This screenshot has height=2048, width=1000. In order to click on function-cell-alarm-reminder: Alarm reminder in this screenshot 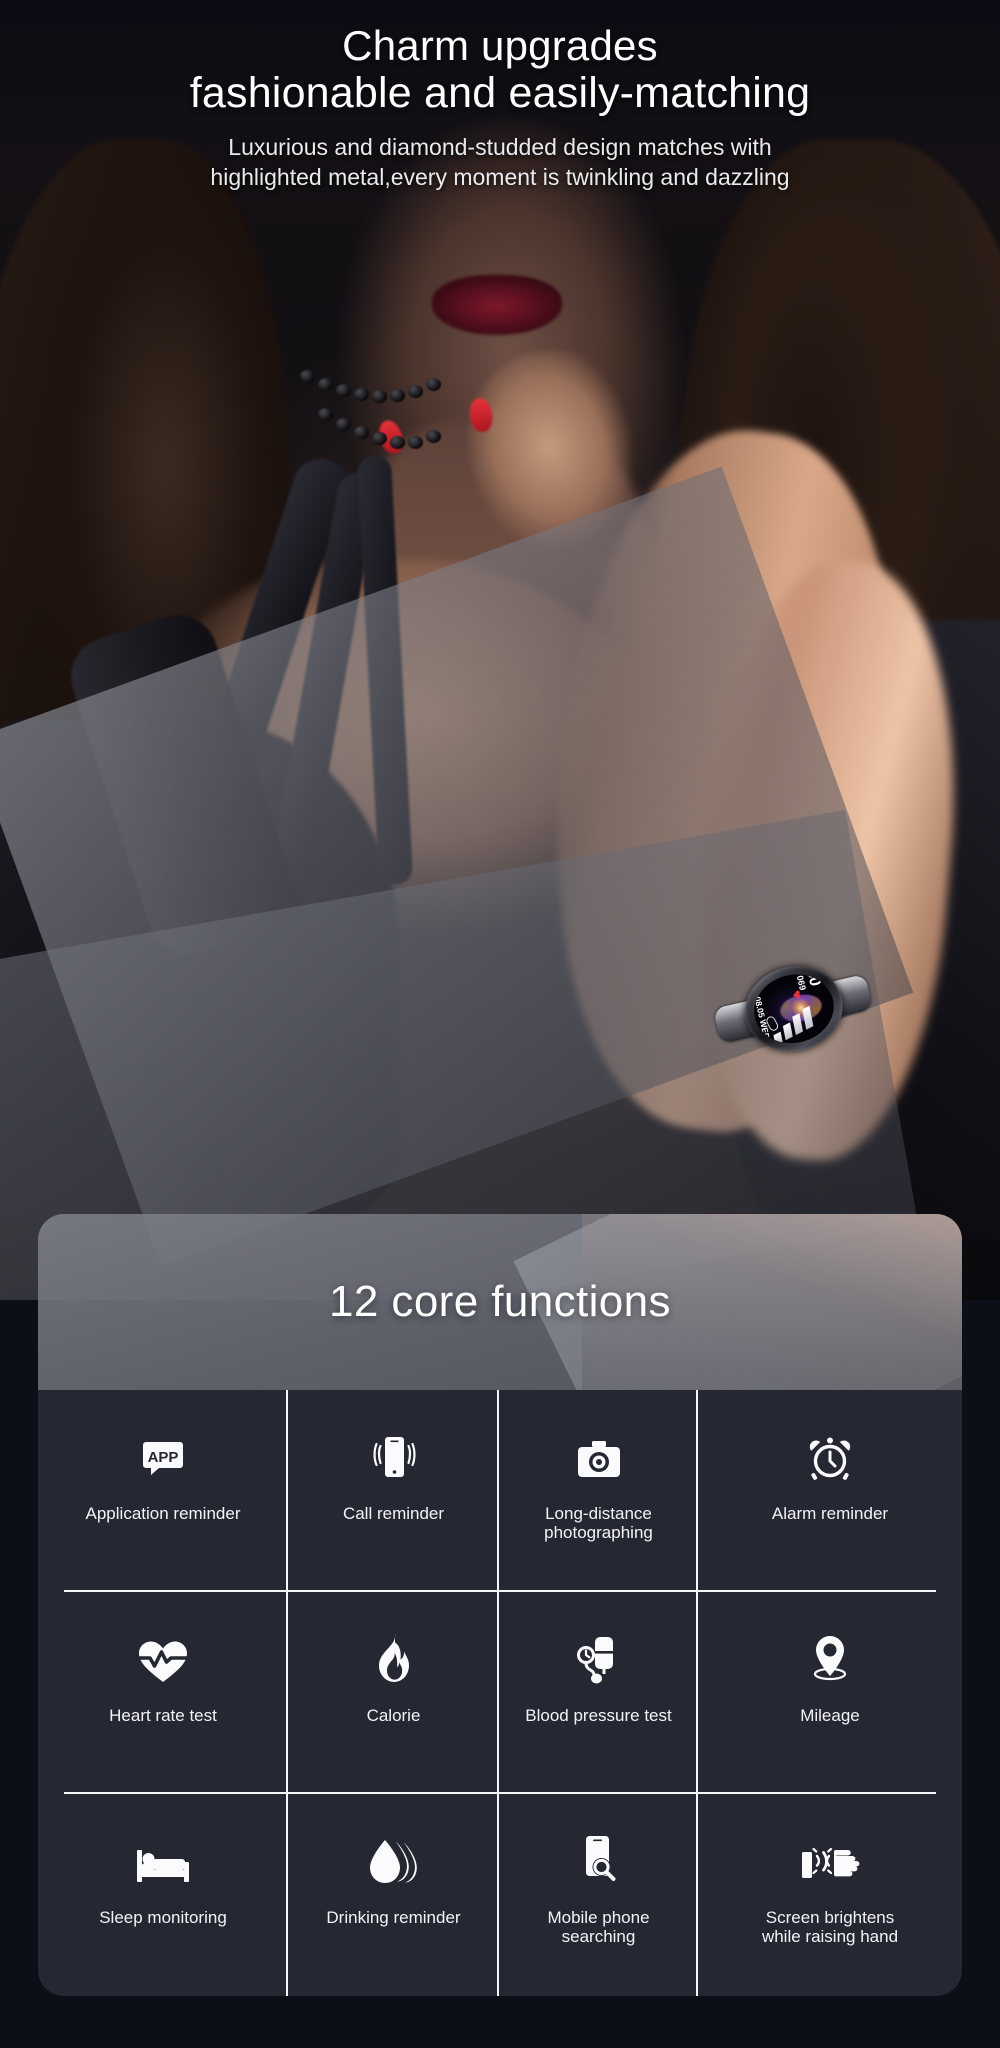, I will do `click(830, 1491)`.